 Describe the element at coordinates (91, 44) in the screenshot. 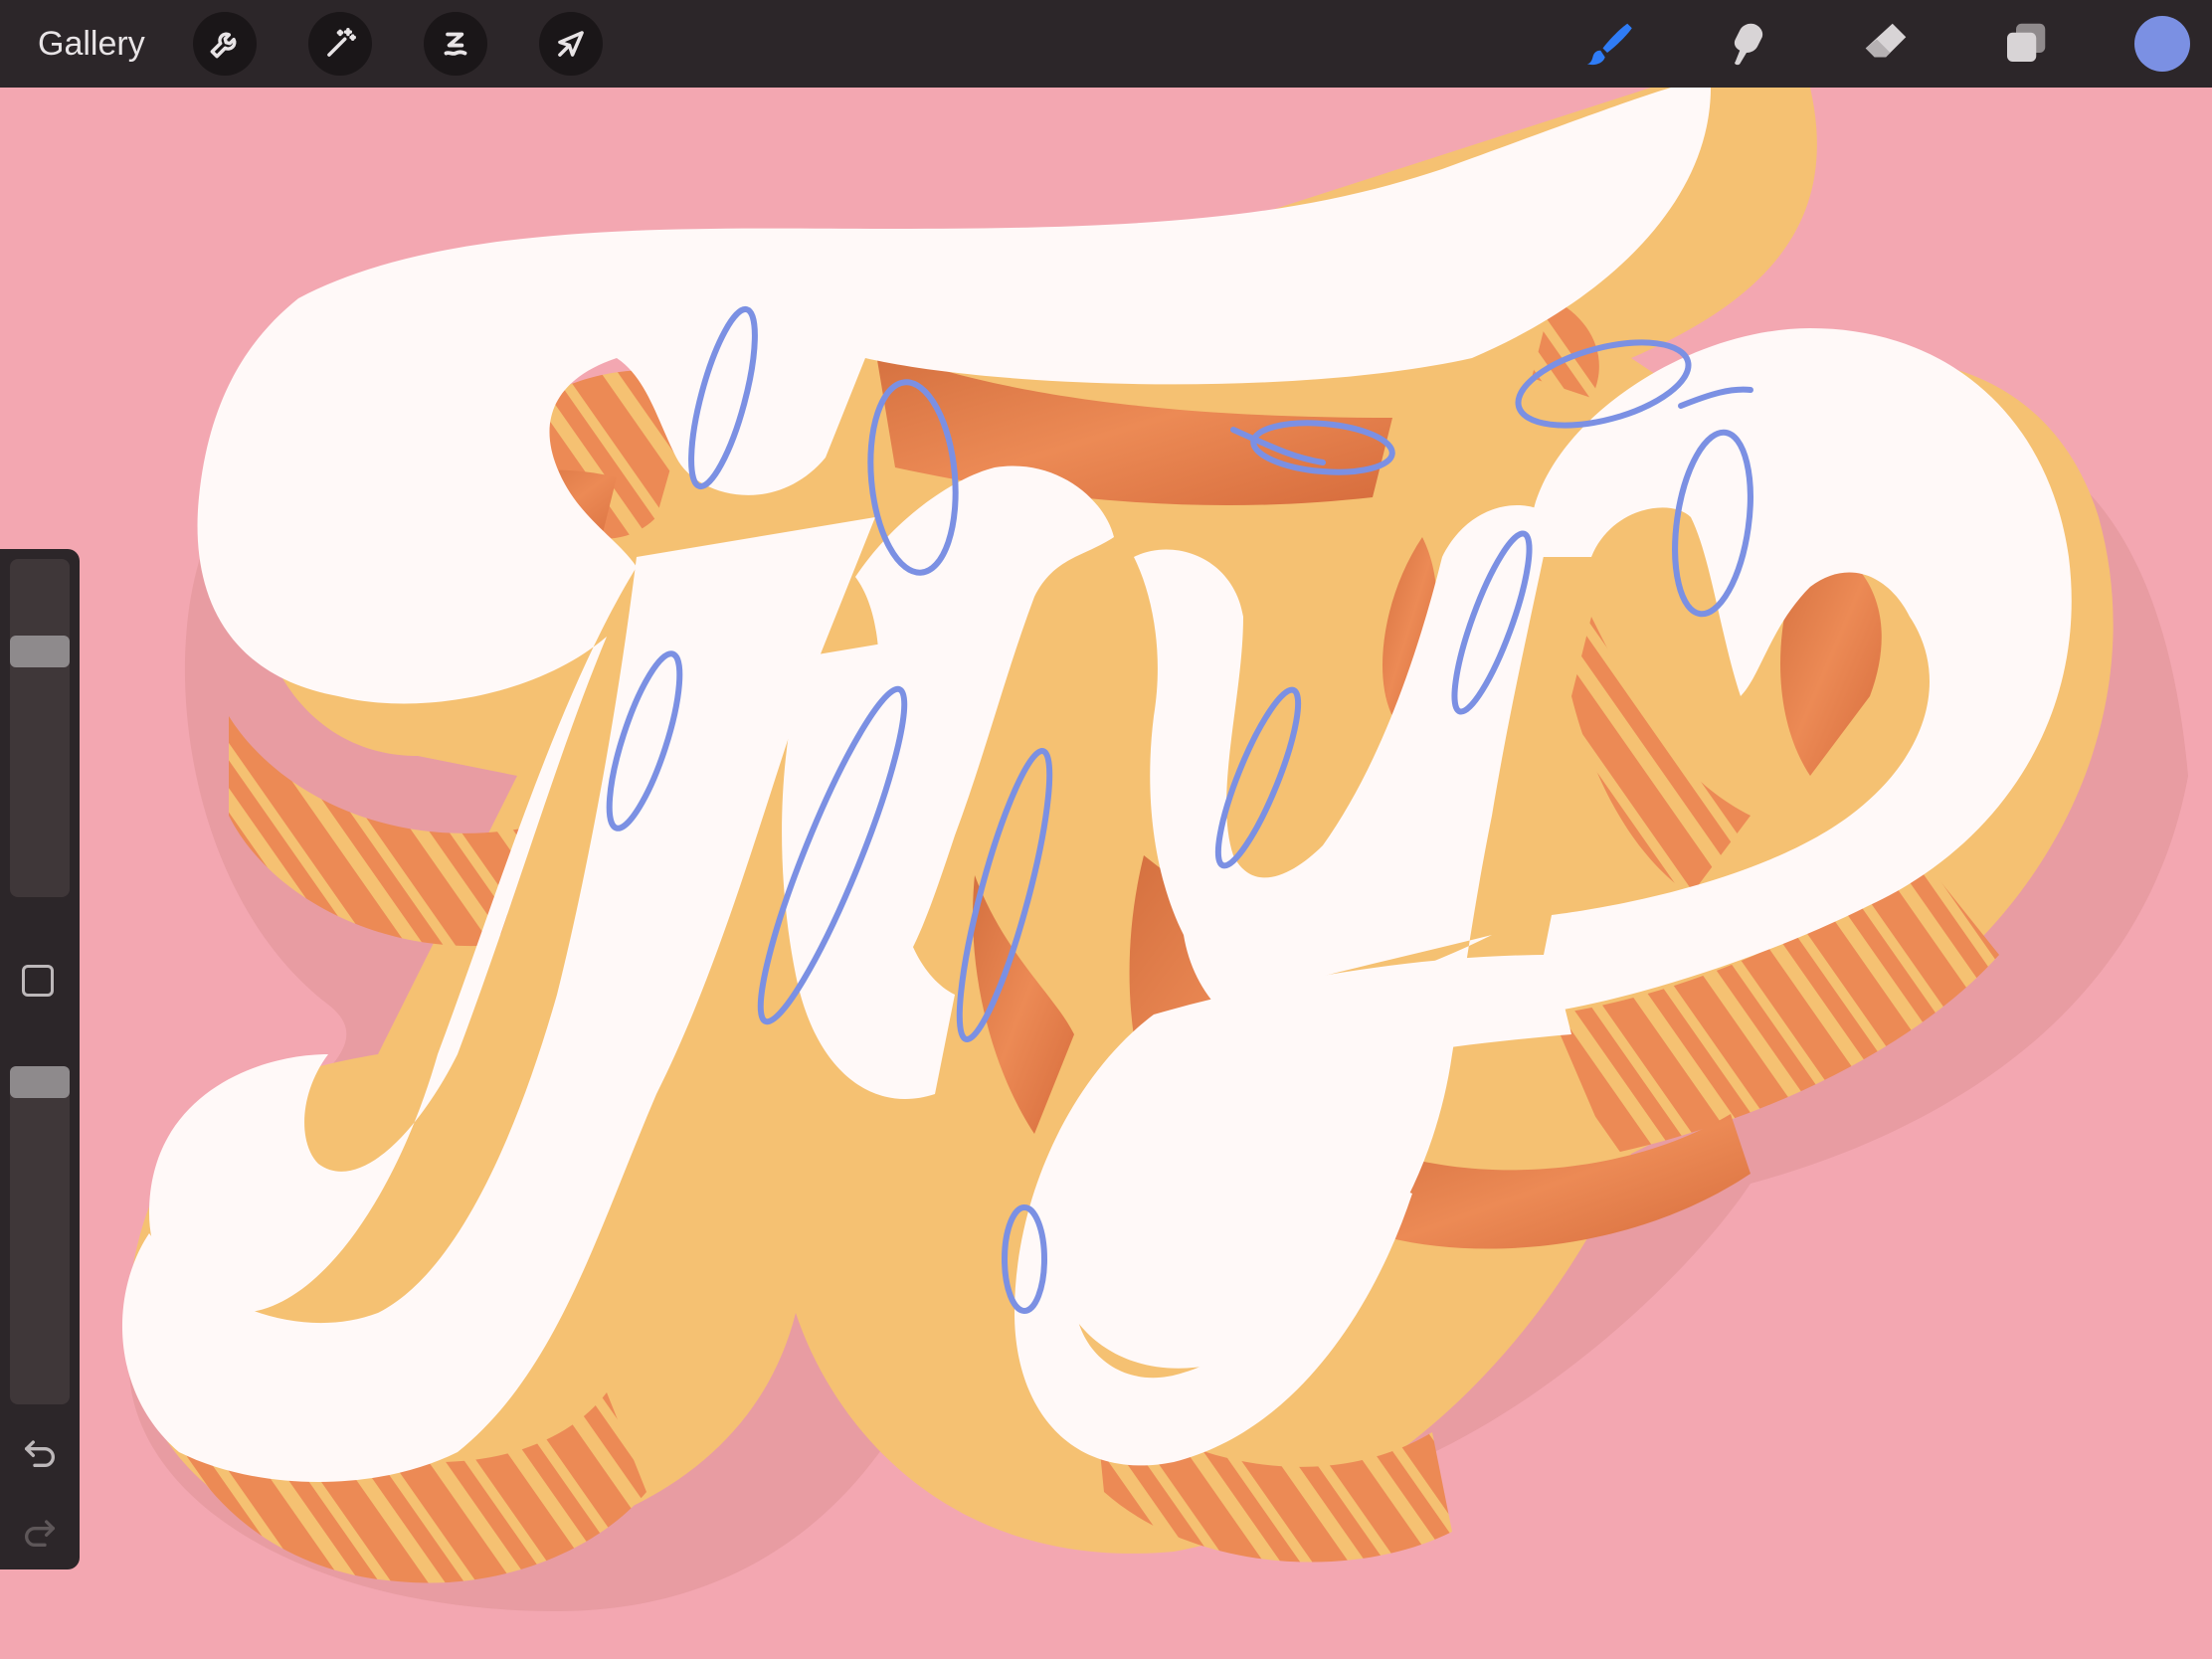

I see `gallery-button: Gallery` at that location.